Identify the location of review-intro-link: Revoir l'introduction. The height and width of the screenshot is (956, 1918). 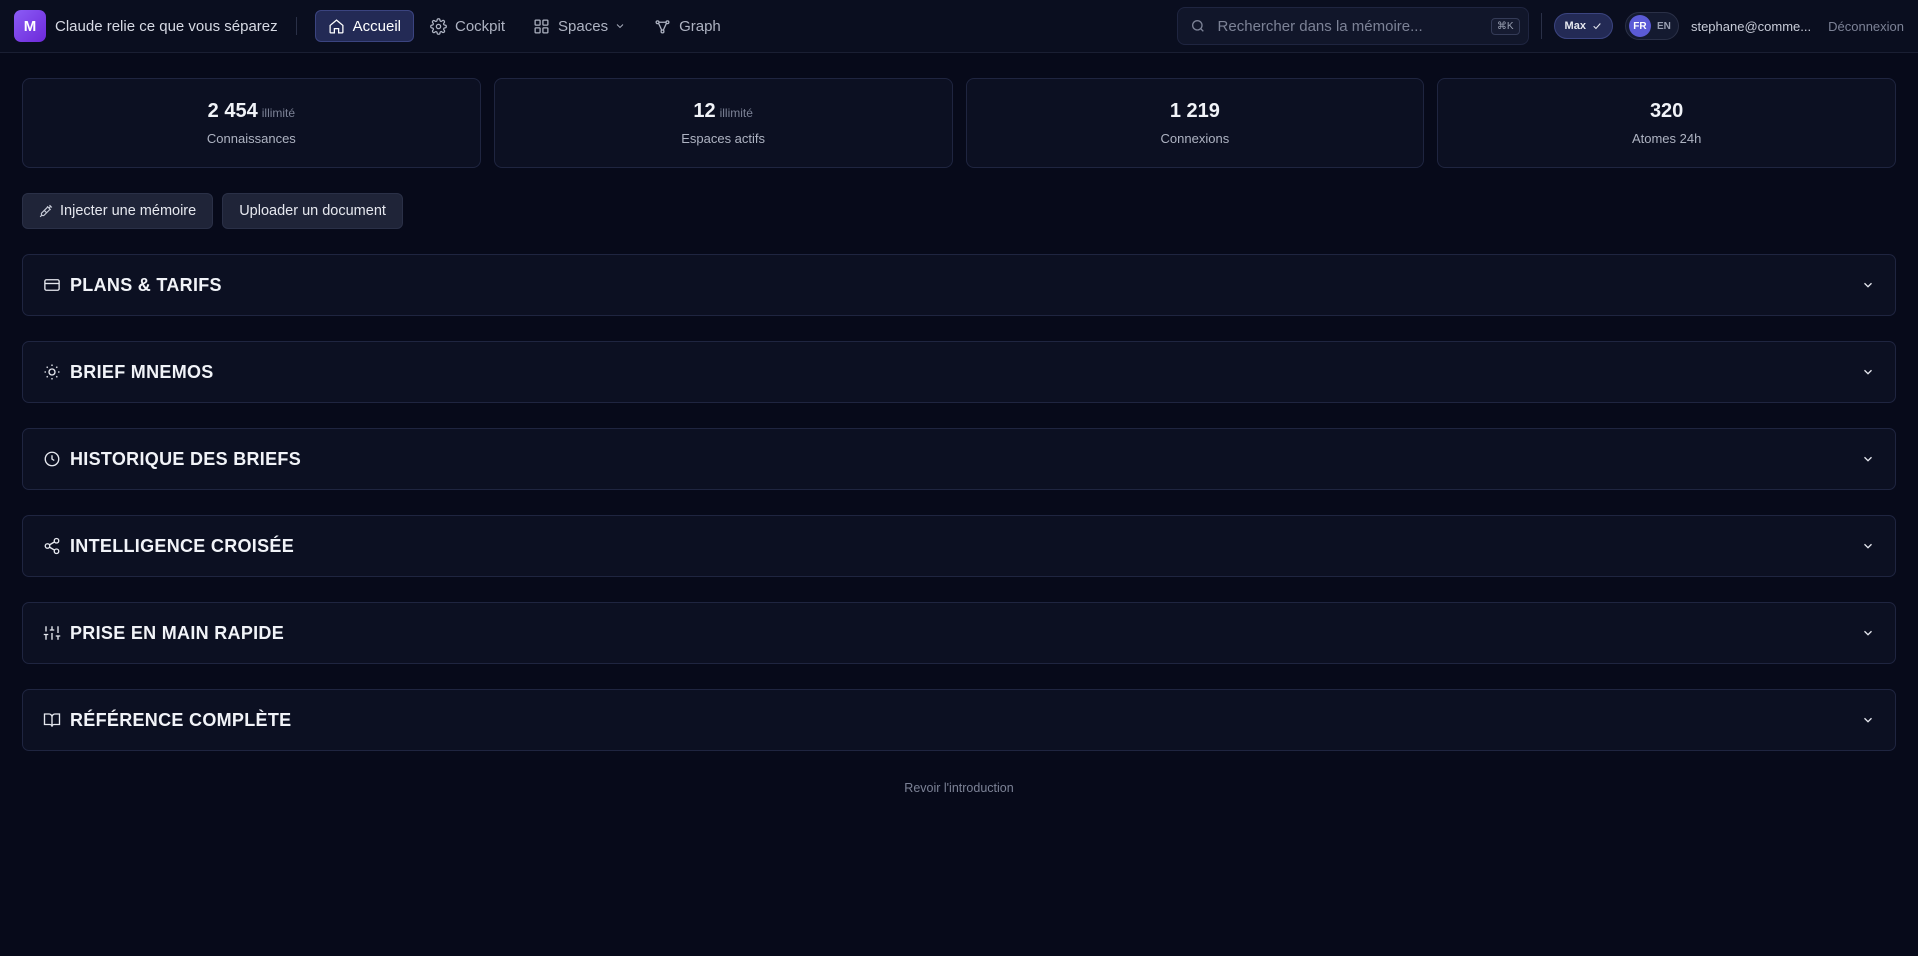
(959, 788).